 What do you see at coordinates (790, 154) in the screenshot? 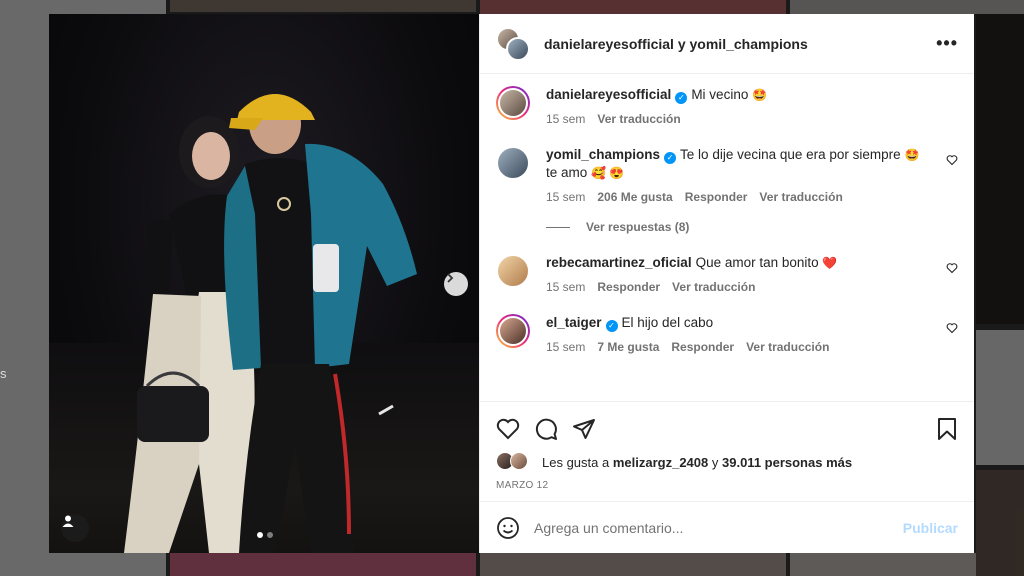
I see `comment-text: Te lo dije vecina que era por siempre` at bounding box center [790, 154].